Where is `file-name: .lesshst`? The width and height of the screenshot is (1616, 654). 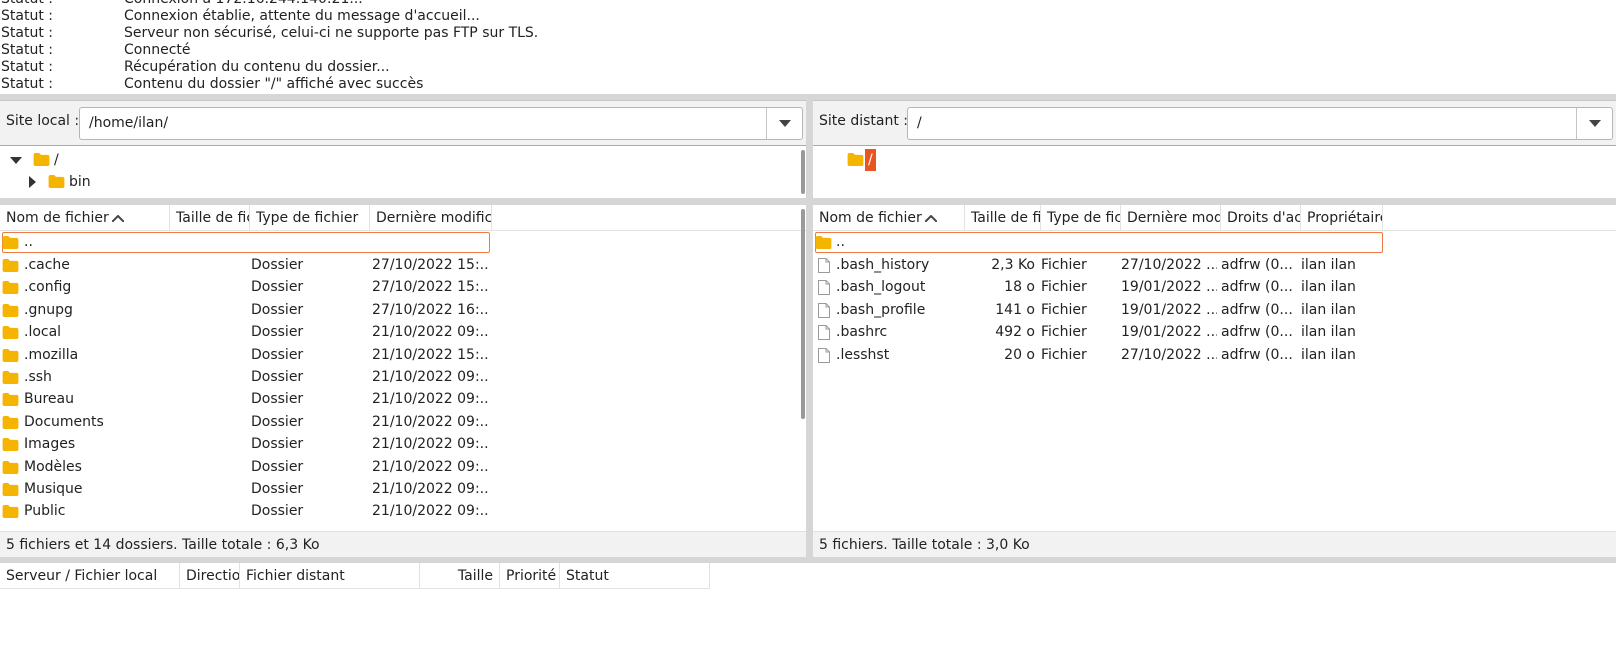 file-name: .lesshst is located at coordinates (863, 354).